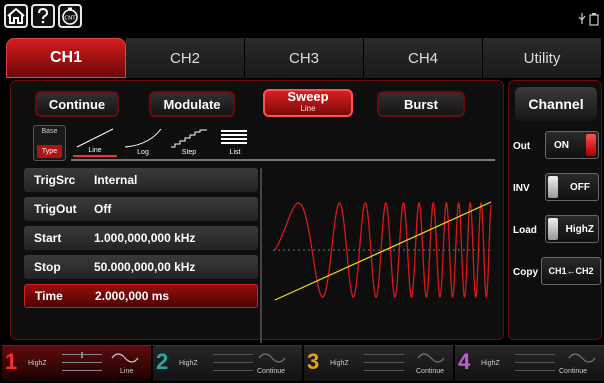  Describe the element at coordinates (47, 267) in the screenshot. I see `param-name: Stop` at that location.